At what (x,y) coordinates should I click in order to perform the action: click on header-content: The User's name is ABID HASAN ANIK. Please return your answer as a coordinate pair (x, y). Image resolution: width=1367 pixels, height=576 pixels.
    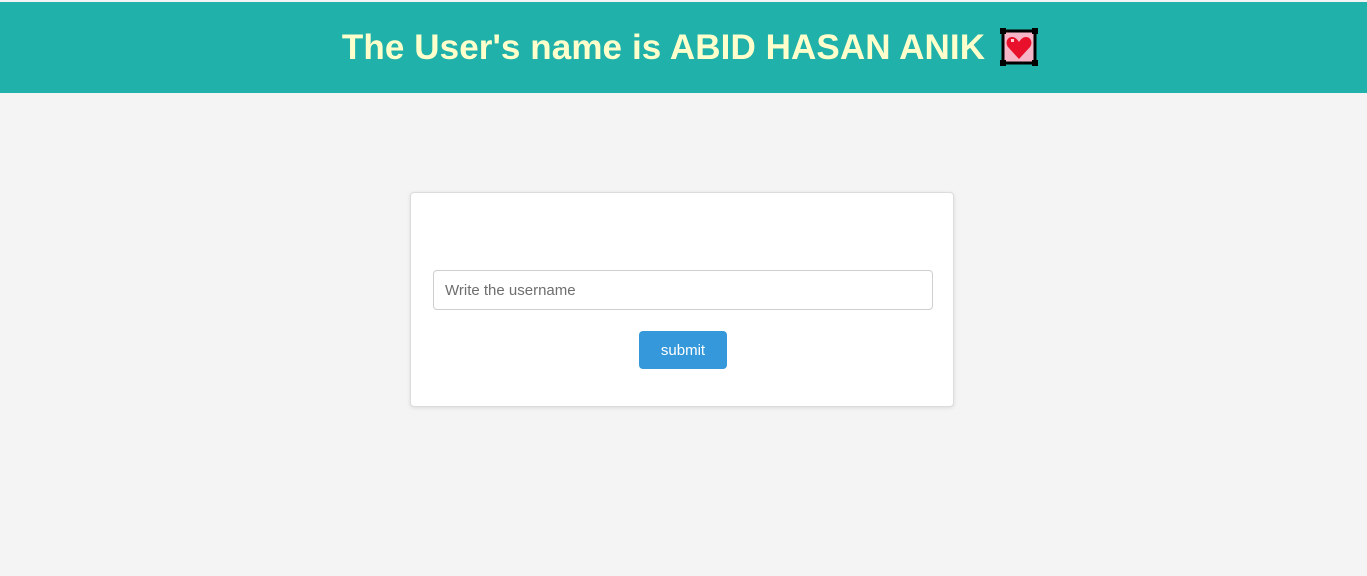
    Looking at the image, I should click on (690, 47).